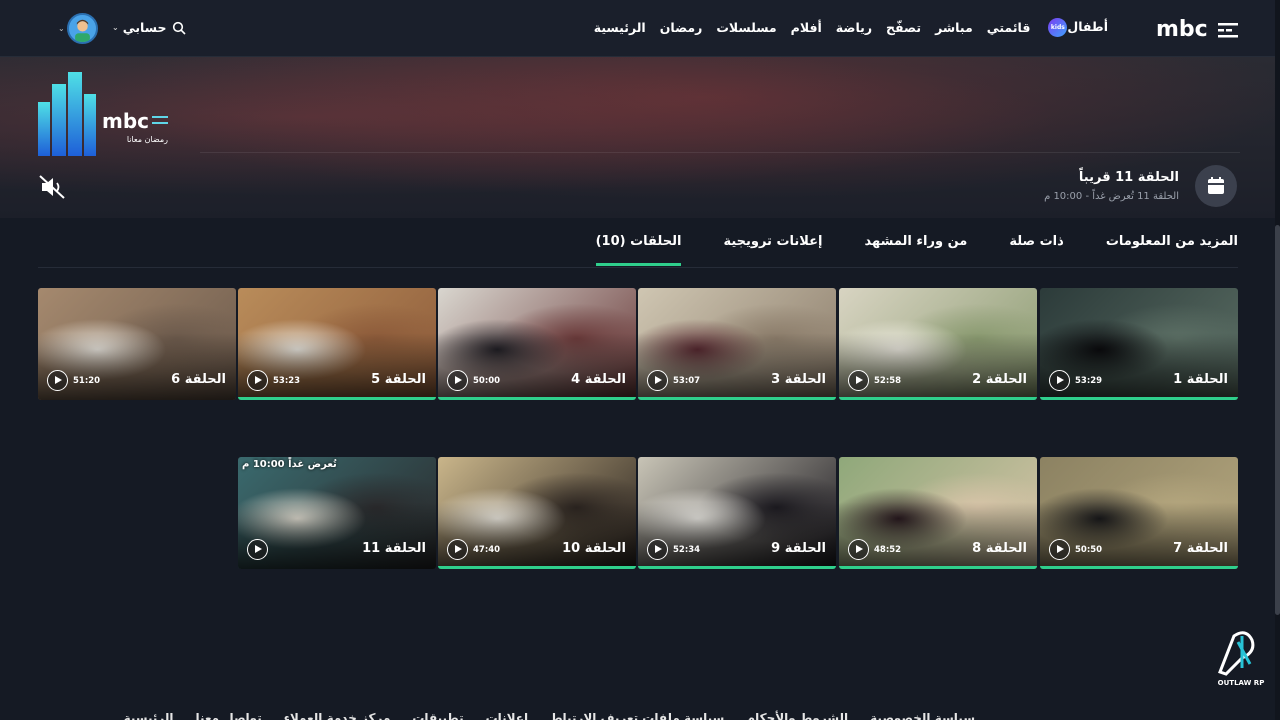  I want to click on nav-item-label: تصفّح, so click(904, 27).